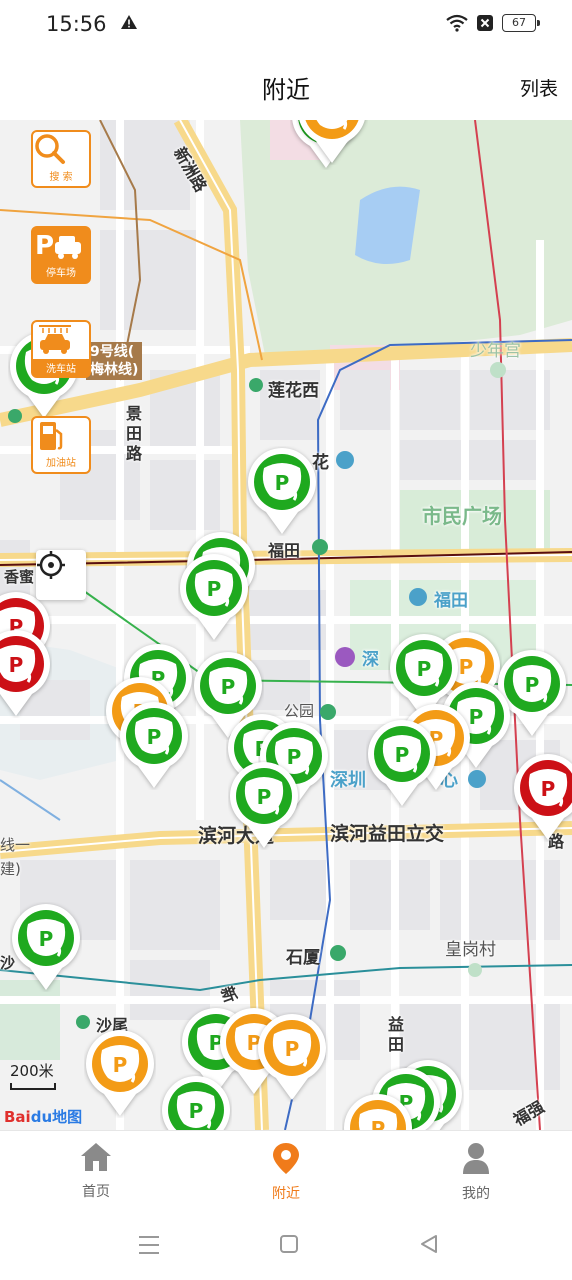 The width and height of the screenshot is (572, 1280). I want to click on battery-icon: 67, so click(521, 23).